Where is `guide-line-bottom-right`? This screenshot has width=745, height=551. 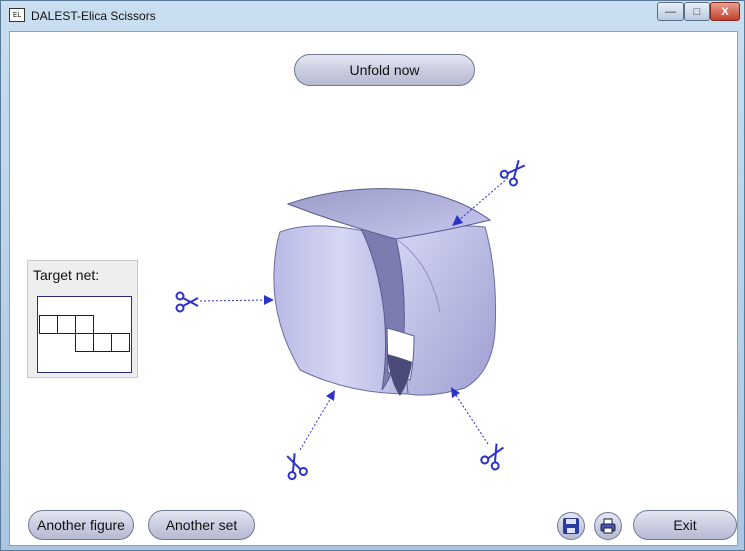
guide-line-bottom-right is located at coordinates (471, 418).